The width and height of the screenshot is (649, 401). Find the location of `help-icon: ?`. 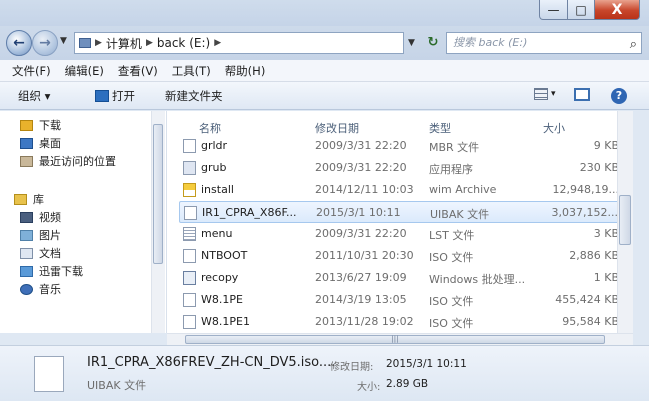

help-icon: ? is located at coordinates (619, 96).